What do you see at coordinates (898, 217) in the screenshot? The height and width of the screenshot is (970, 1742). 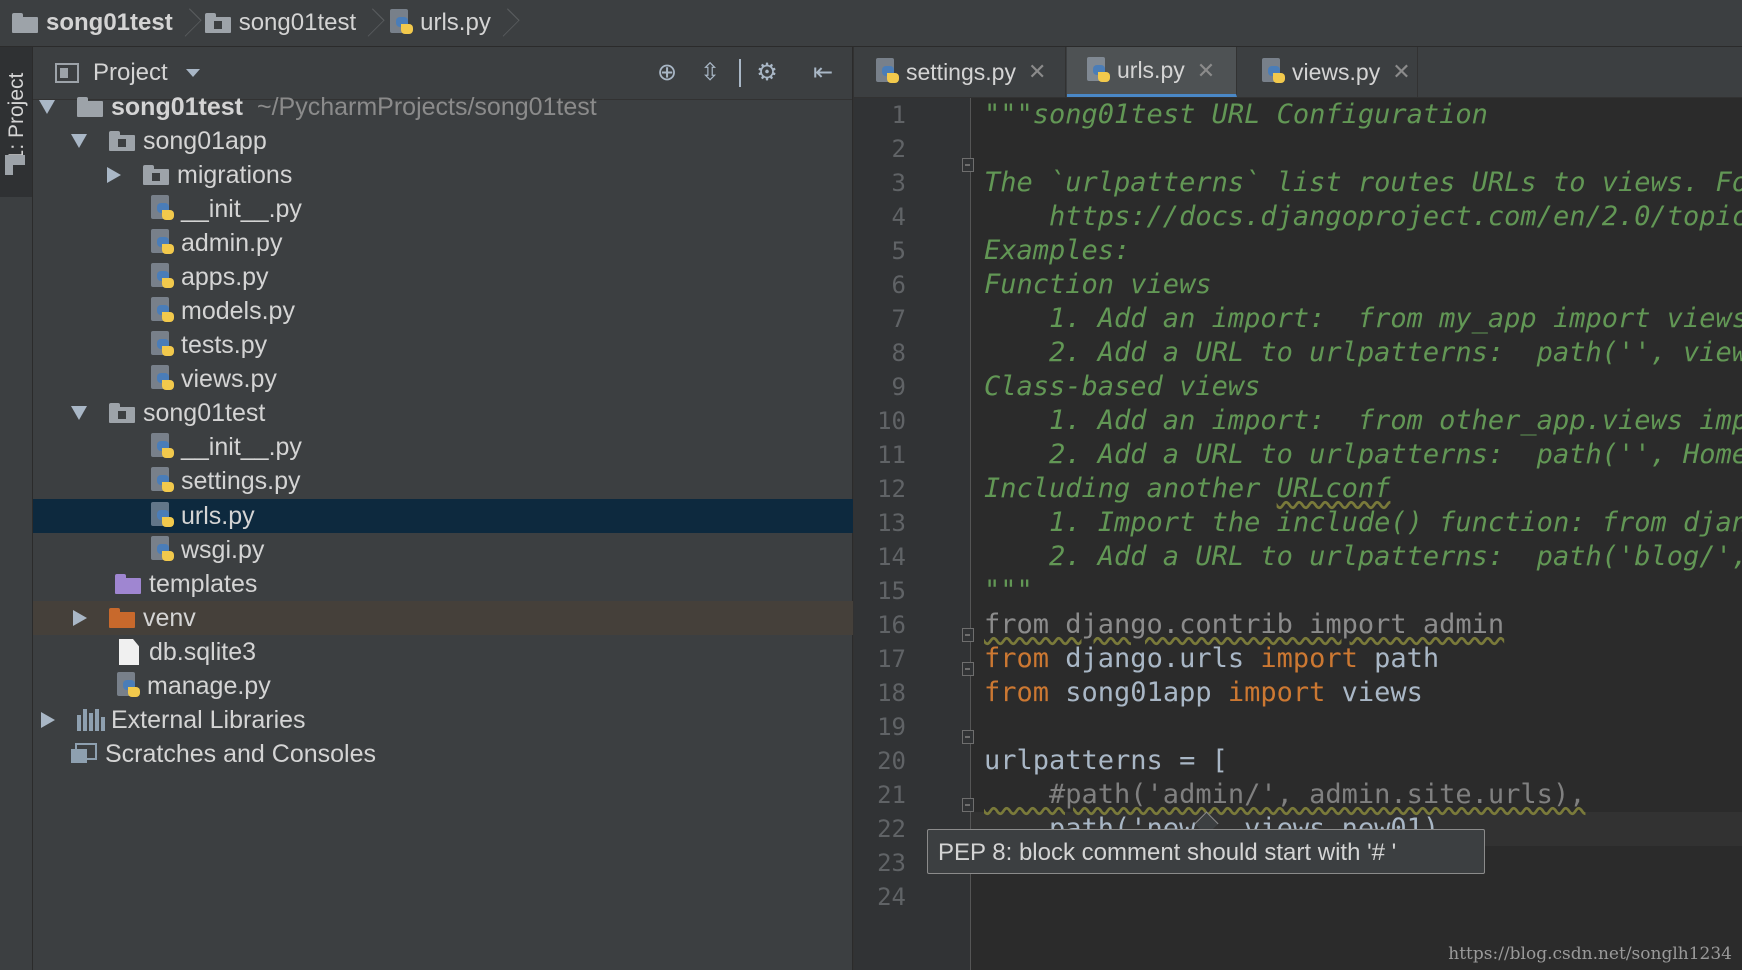 I see `line-number: 4` at bounding box center [898, 217].